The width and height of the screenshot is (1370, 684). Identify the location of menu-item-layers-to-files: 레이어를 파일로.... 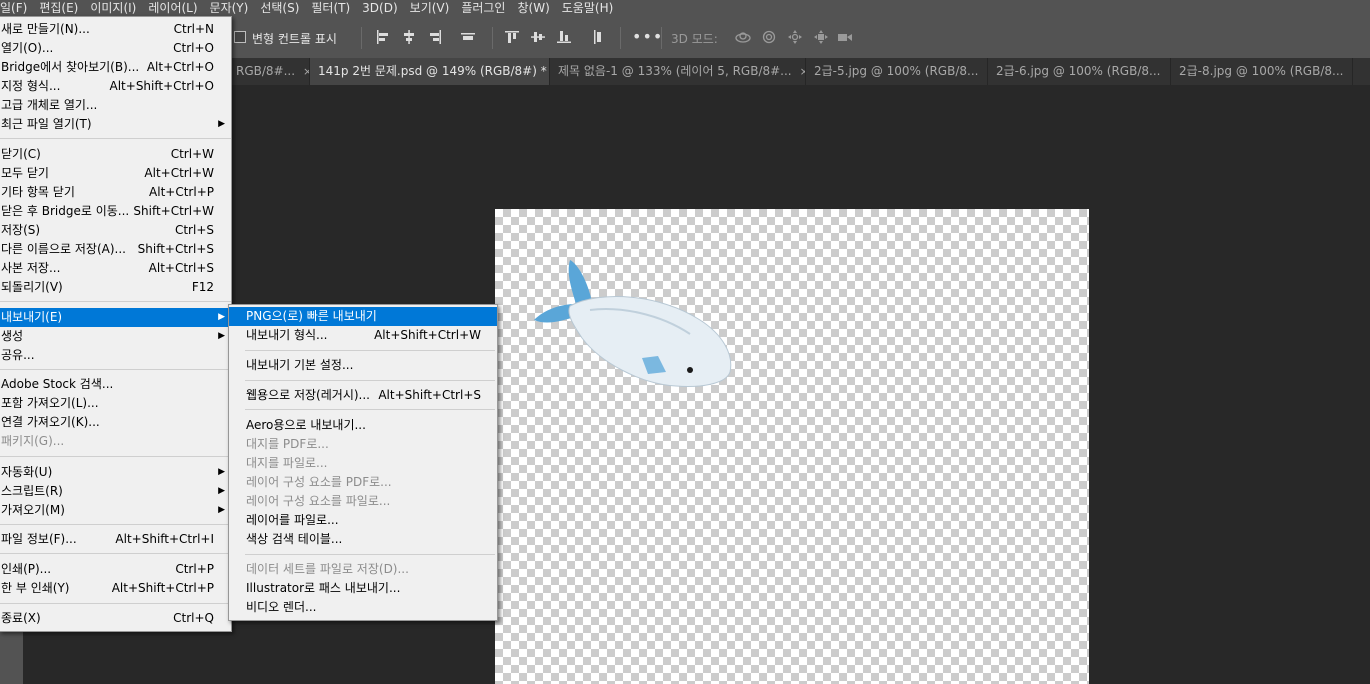
(363, 520).